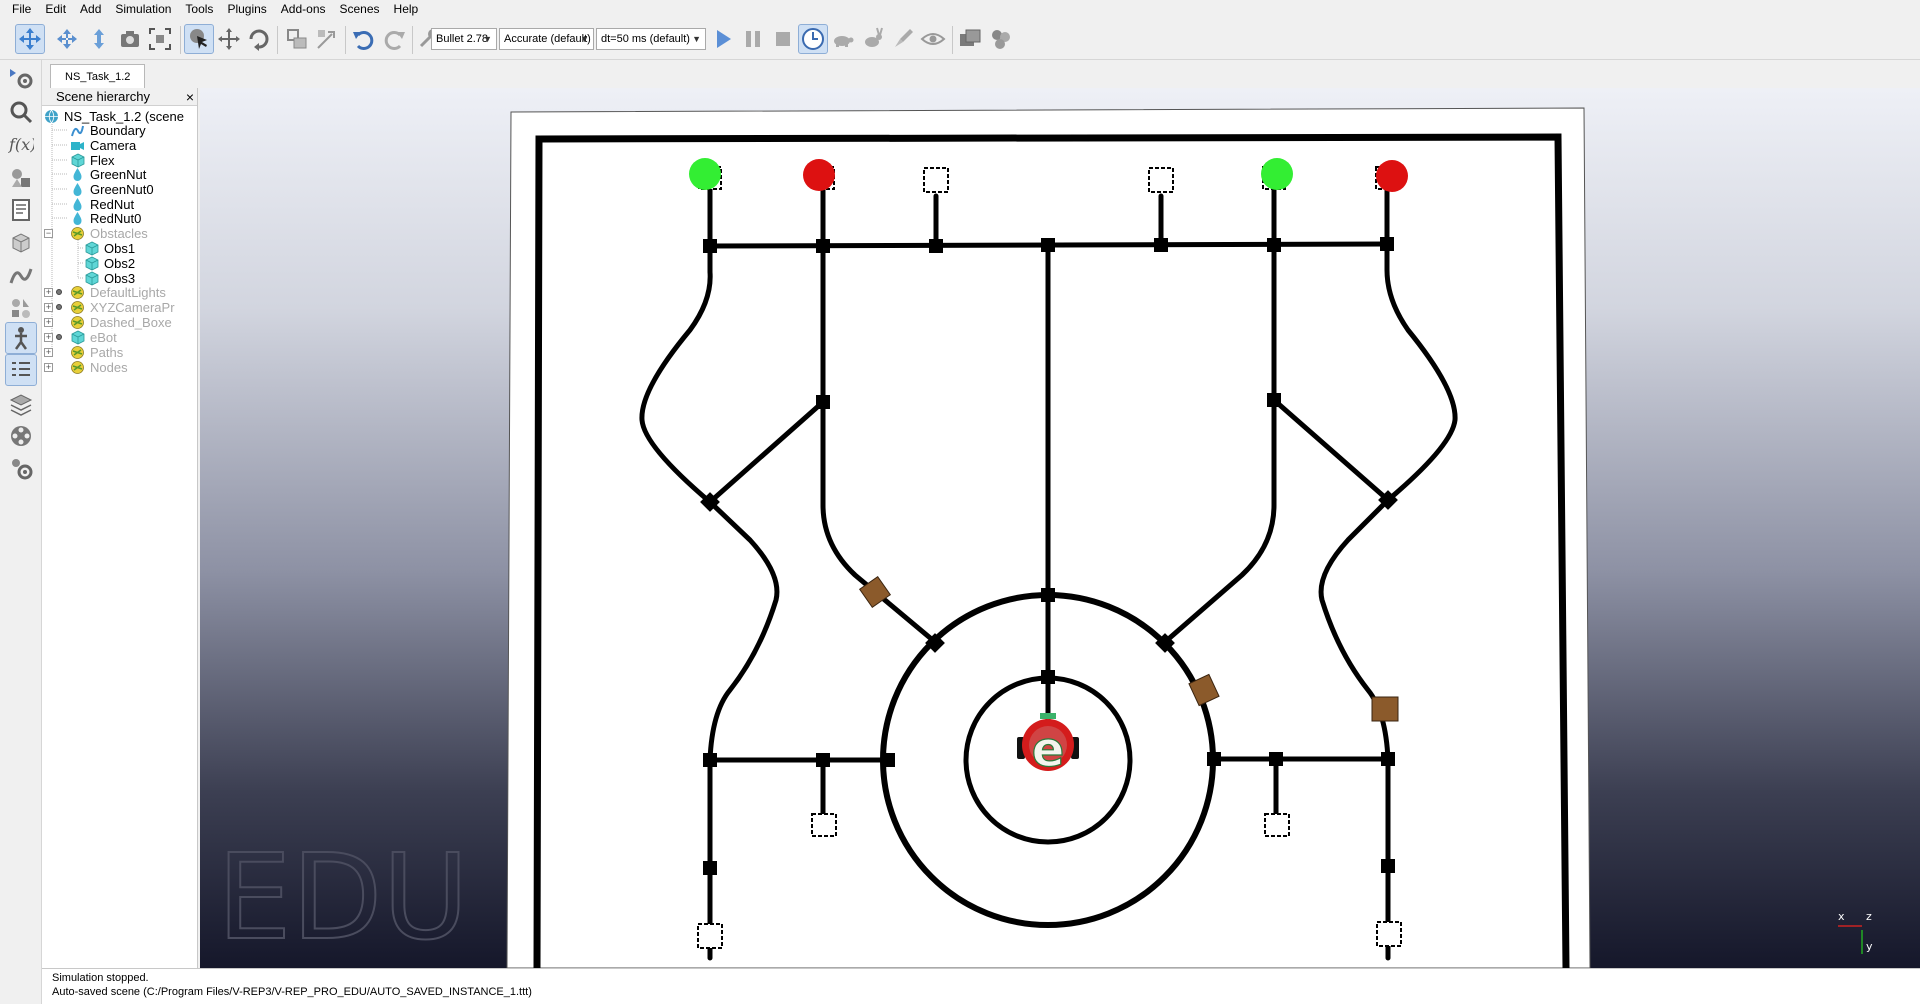 The width and height of the screenshot is (1920, 1004). I want to click on move-arrows-icon, so click(30, 39).